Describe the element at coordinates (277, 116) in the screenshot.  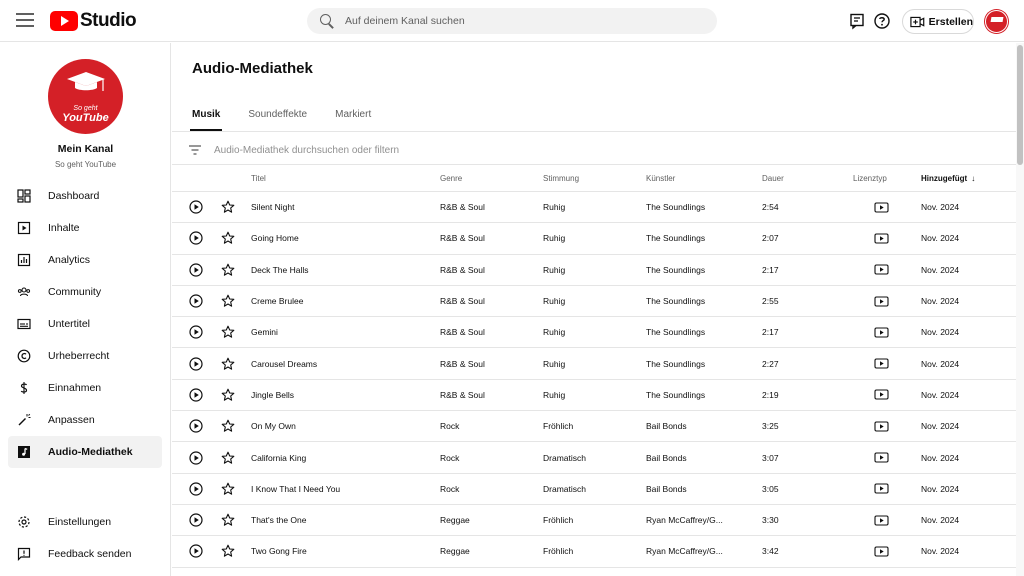
I see `tab-soundeffekte: Soundeffekte` at that location.